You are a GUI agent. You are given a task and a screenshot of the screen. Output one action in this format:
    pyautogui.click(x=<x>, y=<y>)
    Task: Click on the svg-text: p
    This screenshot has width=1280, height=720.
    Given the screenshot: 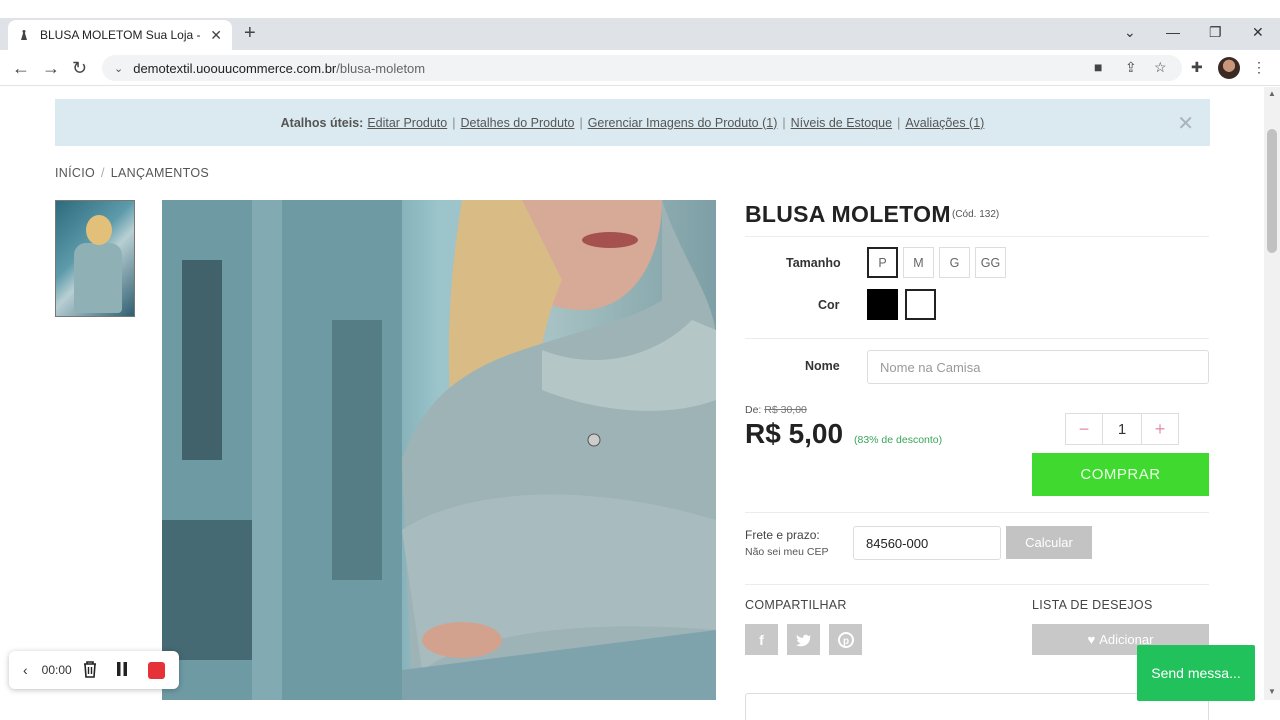 What is the action you would take?
    pyautogui.click(x=846, y=641)
    